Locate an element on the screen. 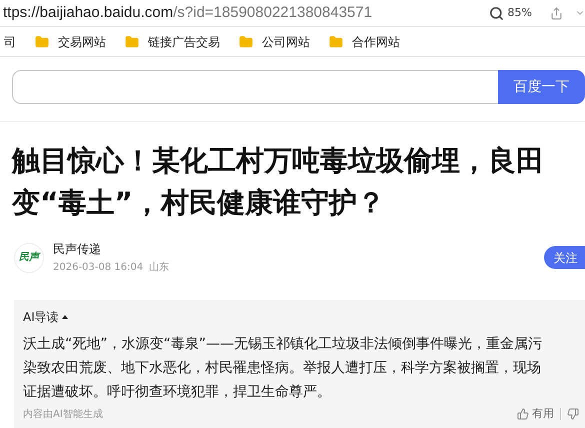  thumbs-up-icon is located at coordinates (523, 414).